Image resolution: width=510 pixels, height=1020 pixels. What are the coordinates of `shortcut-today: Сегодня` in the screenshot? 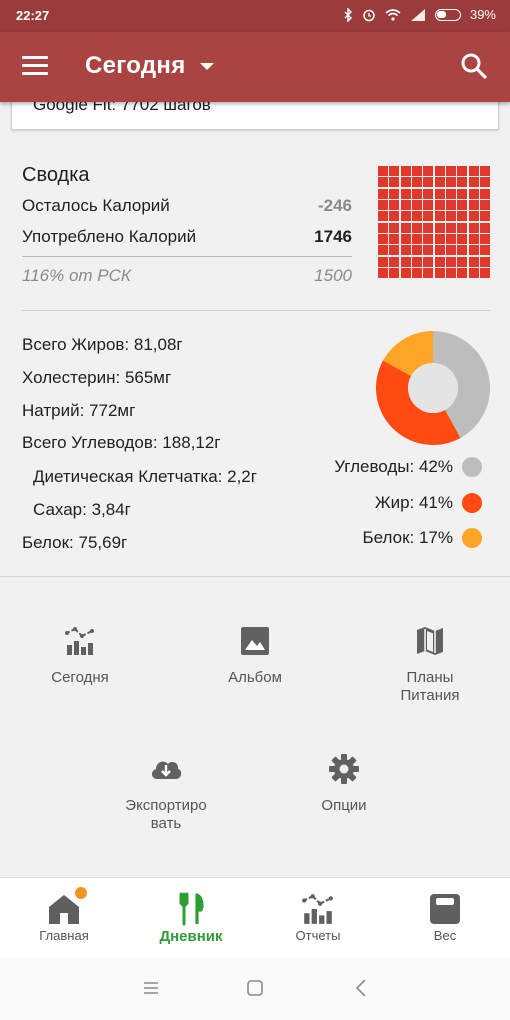 It's located at (80, 656).